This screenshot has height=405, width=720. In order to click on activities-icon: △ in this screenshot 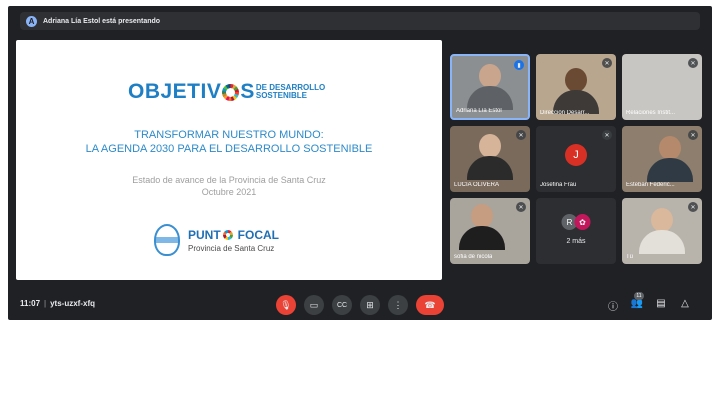, I will do `click(685, 303)`.